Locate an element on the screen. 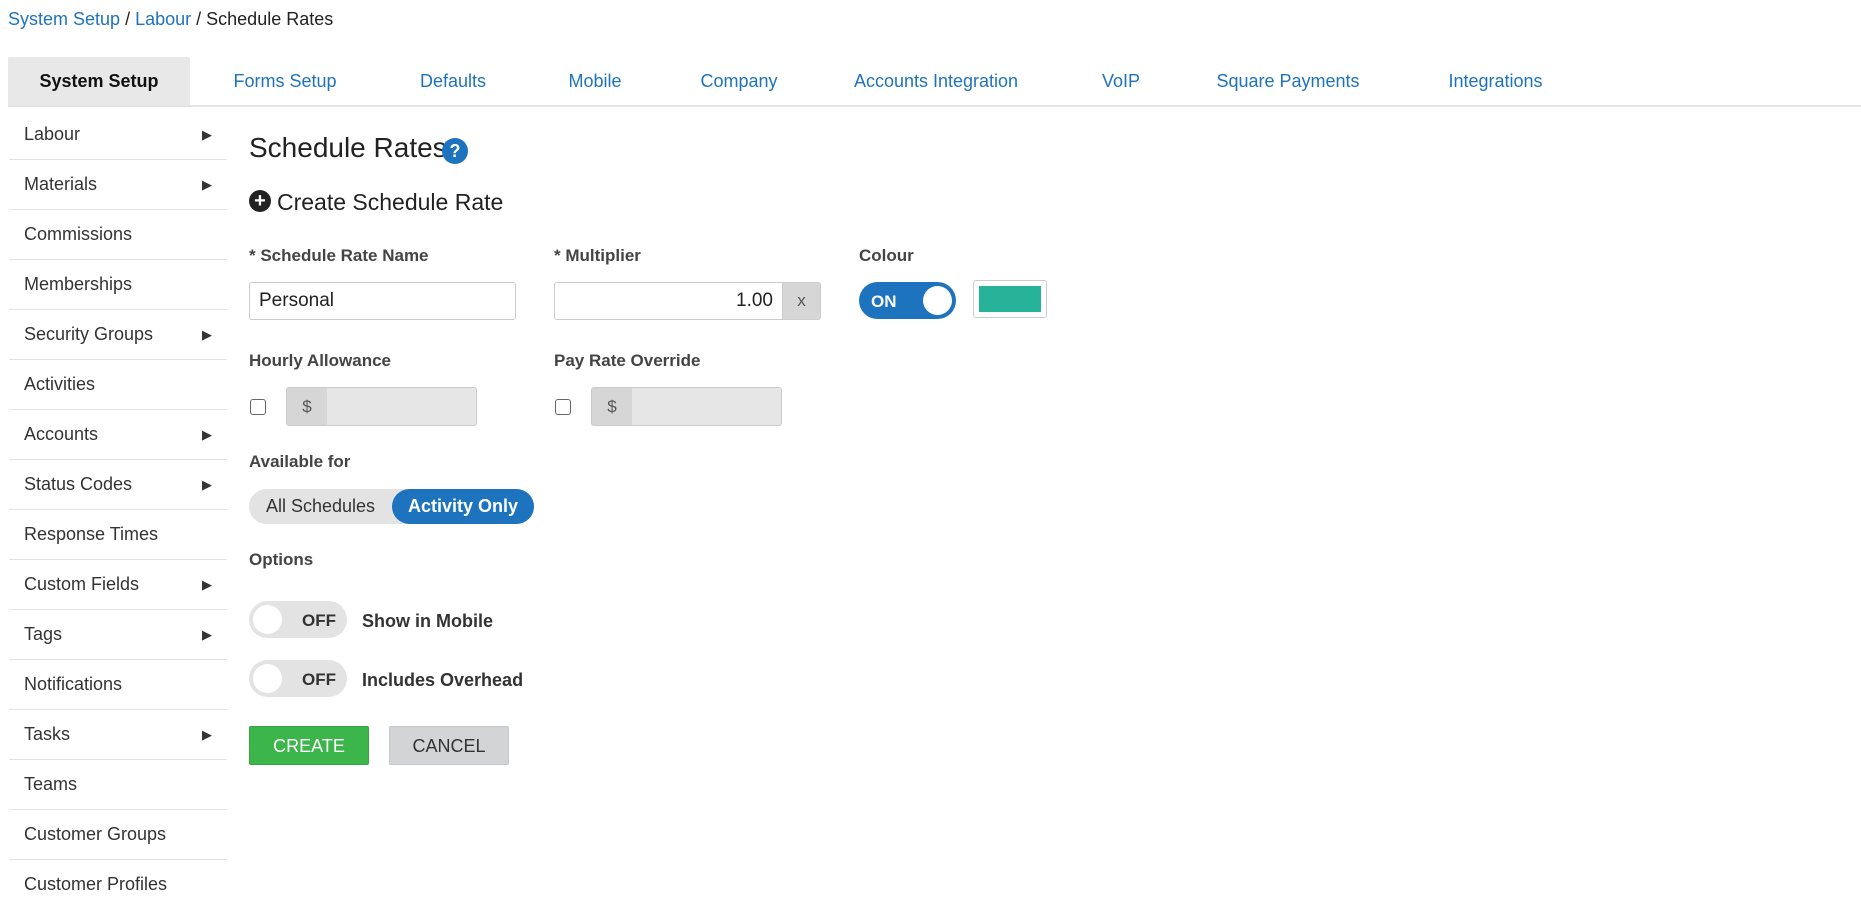 Image resolution: width=1861 pixels, height=909 pixels. sidebar-item-commissions: Commissions is located at coordinates (118, 235).